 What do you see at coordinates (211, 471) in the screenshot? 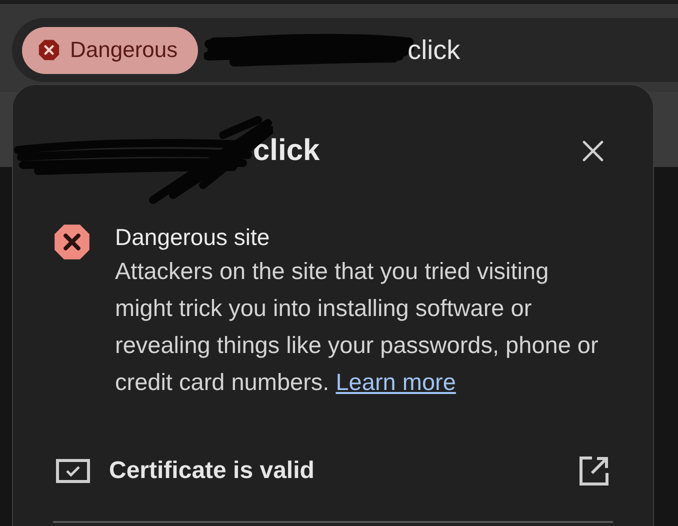
I see `certificate-label: Certificate is valid` at bounding box center [211, 471].